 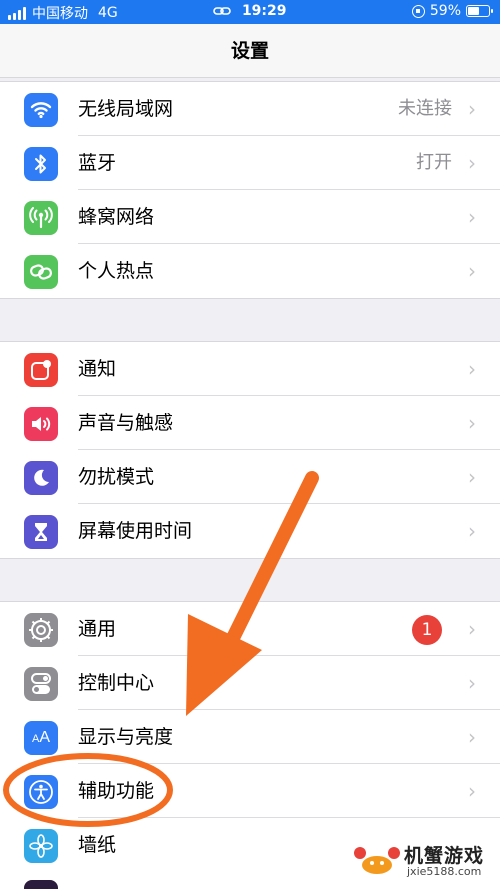 I want to click on nav-bar: 设置, so click(x=250, y=51).